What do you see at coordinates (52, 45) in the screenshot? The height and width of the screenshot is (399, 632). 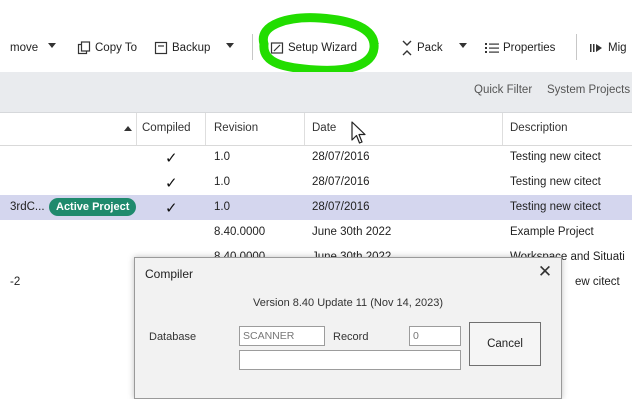 I see `remove-dropdown-caret` at bounding box center [52, 45].